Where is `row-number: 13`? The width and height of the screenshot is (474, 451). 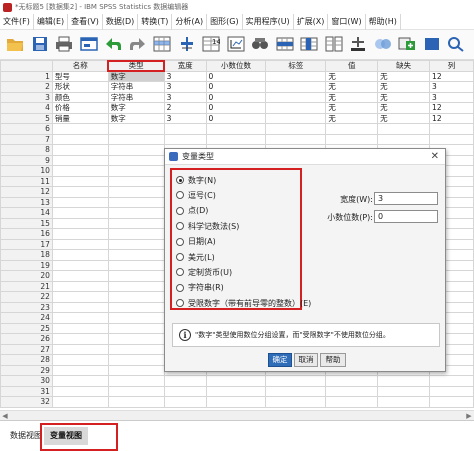
row-number: 13 is located at coordinates (26, 202).